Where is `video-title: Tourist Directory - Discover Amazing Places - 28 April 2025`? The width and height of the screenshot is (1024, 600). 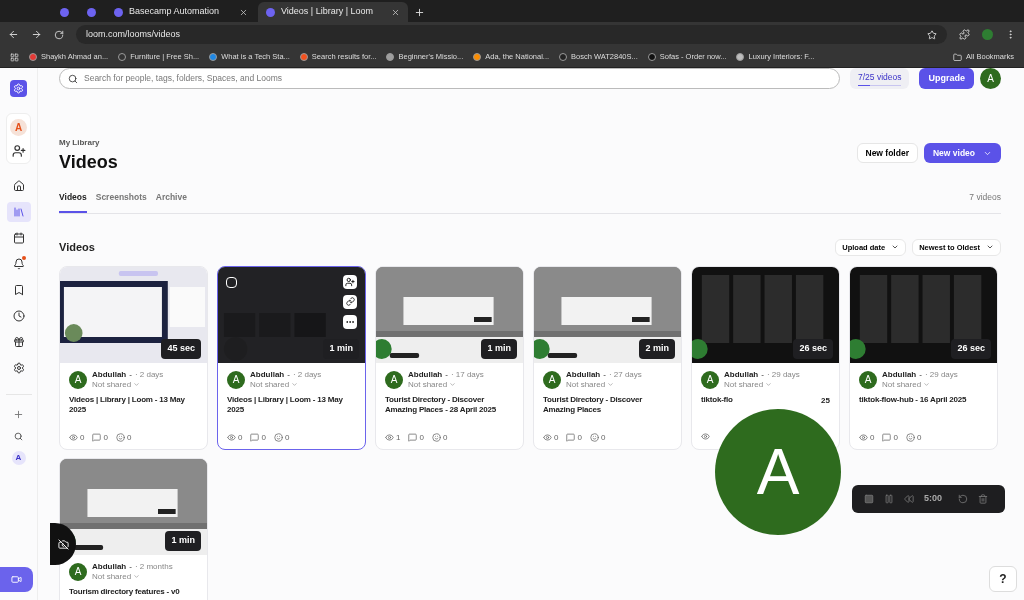 video-title: Tourist Directory - Discover Amazing Places - 28 April 2025 is located at coordinates (449, 404).